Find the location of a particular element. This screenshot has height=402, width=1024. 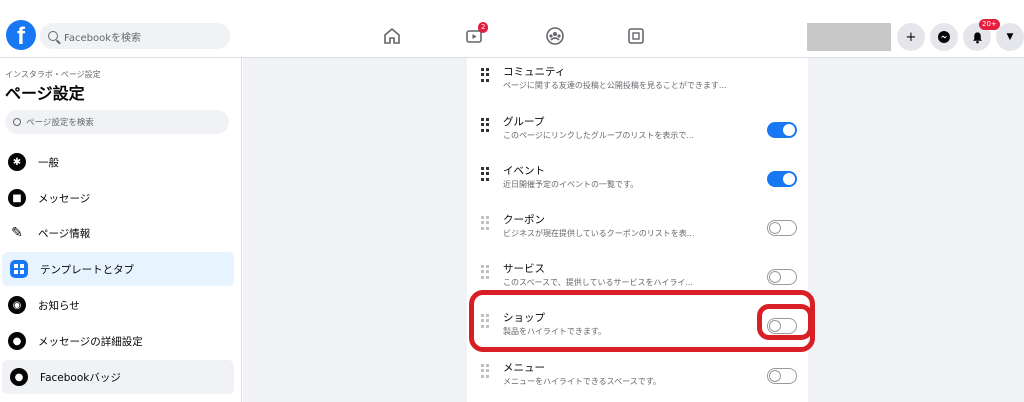

tab-title: コミュニティ is located at coordinates (534, 72).